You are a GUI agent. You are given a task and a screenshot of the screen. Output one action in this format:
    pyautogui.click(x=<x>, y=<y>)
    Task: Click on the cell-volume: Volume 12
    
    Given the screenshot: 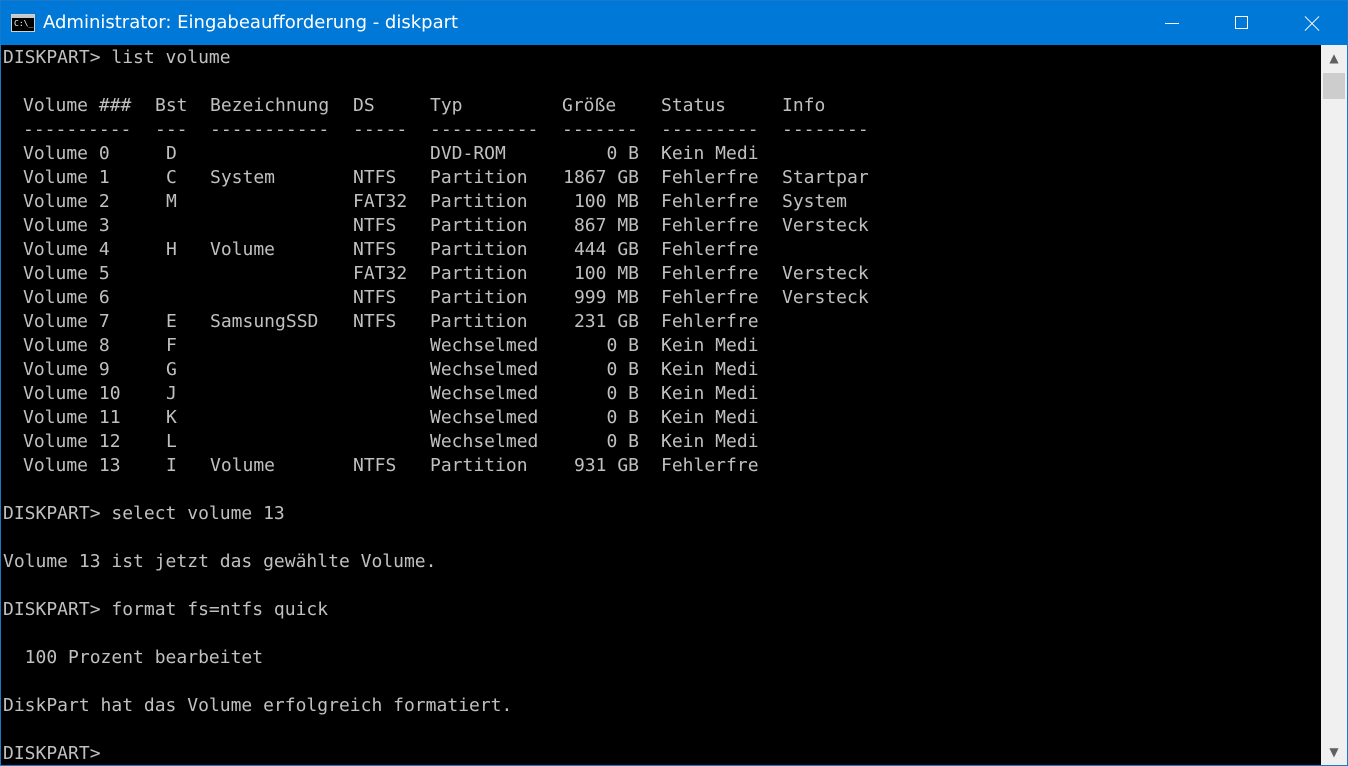 What is the action you would take?
    pyautogui.click(x=72, y=441)
    